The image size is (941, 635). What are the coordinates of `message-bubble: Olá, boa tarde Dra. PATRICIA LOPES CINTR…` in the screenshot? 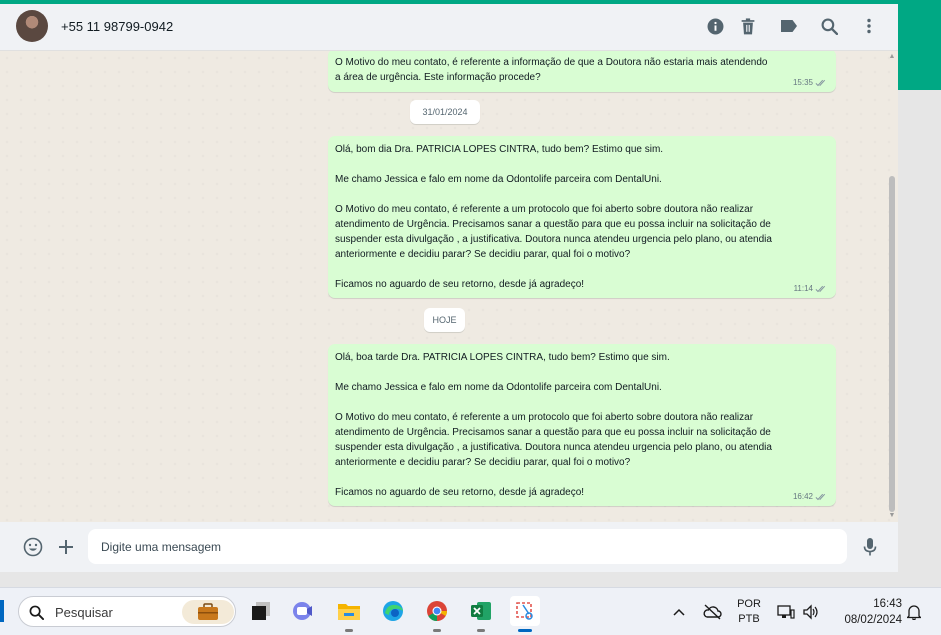 It's located at (582, 425).